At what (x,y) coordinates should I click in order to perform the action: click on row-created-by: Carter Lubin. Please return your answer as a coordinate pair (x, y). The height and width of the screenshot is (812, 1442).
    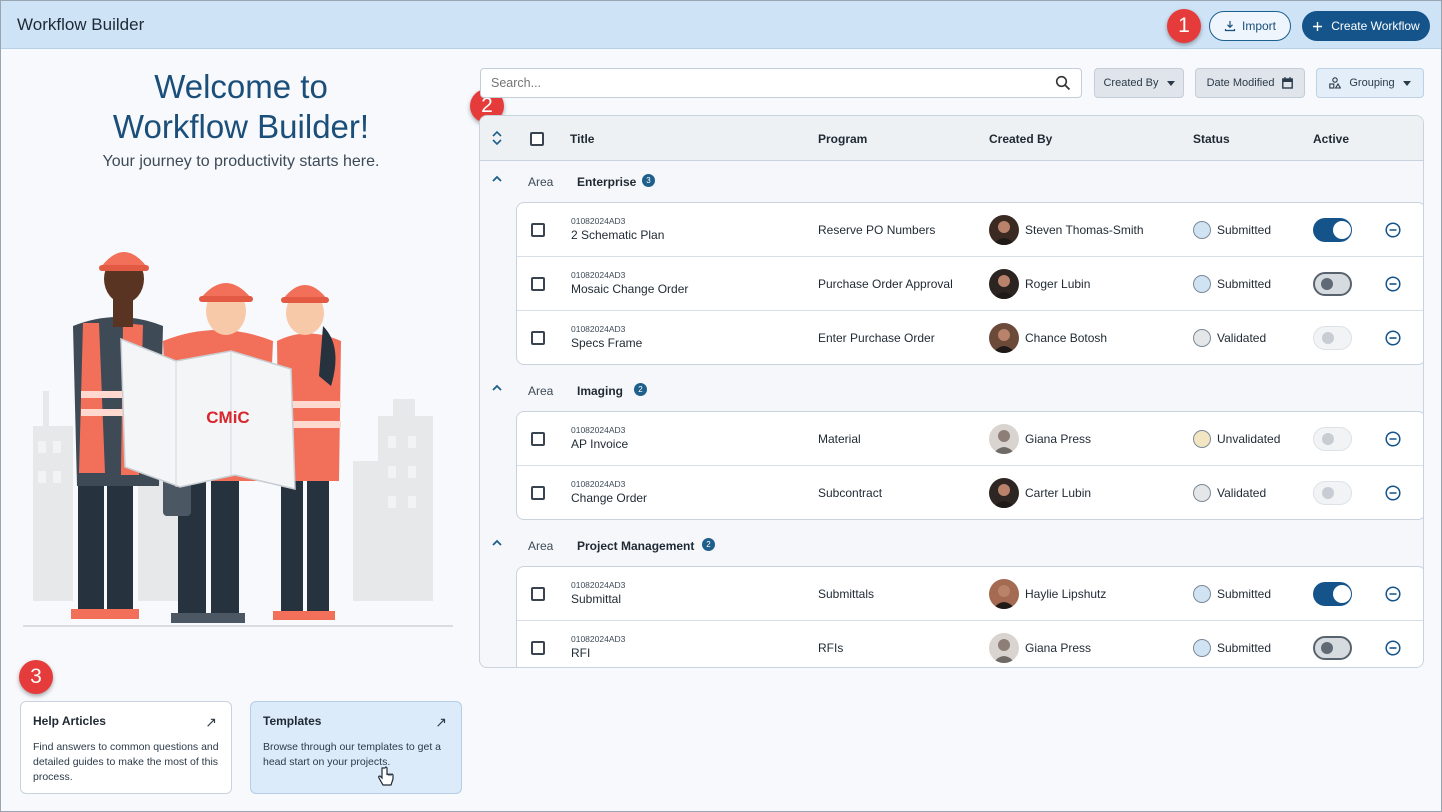
    Looking at the image, I should click on (1058, 493).